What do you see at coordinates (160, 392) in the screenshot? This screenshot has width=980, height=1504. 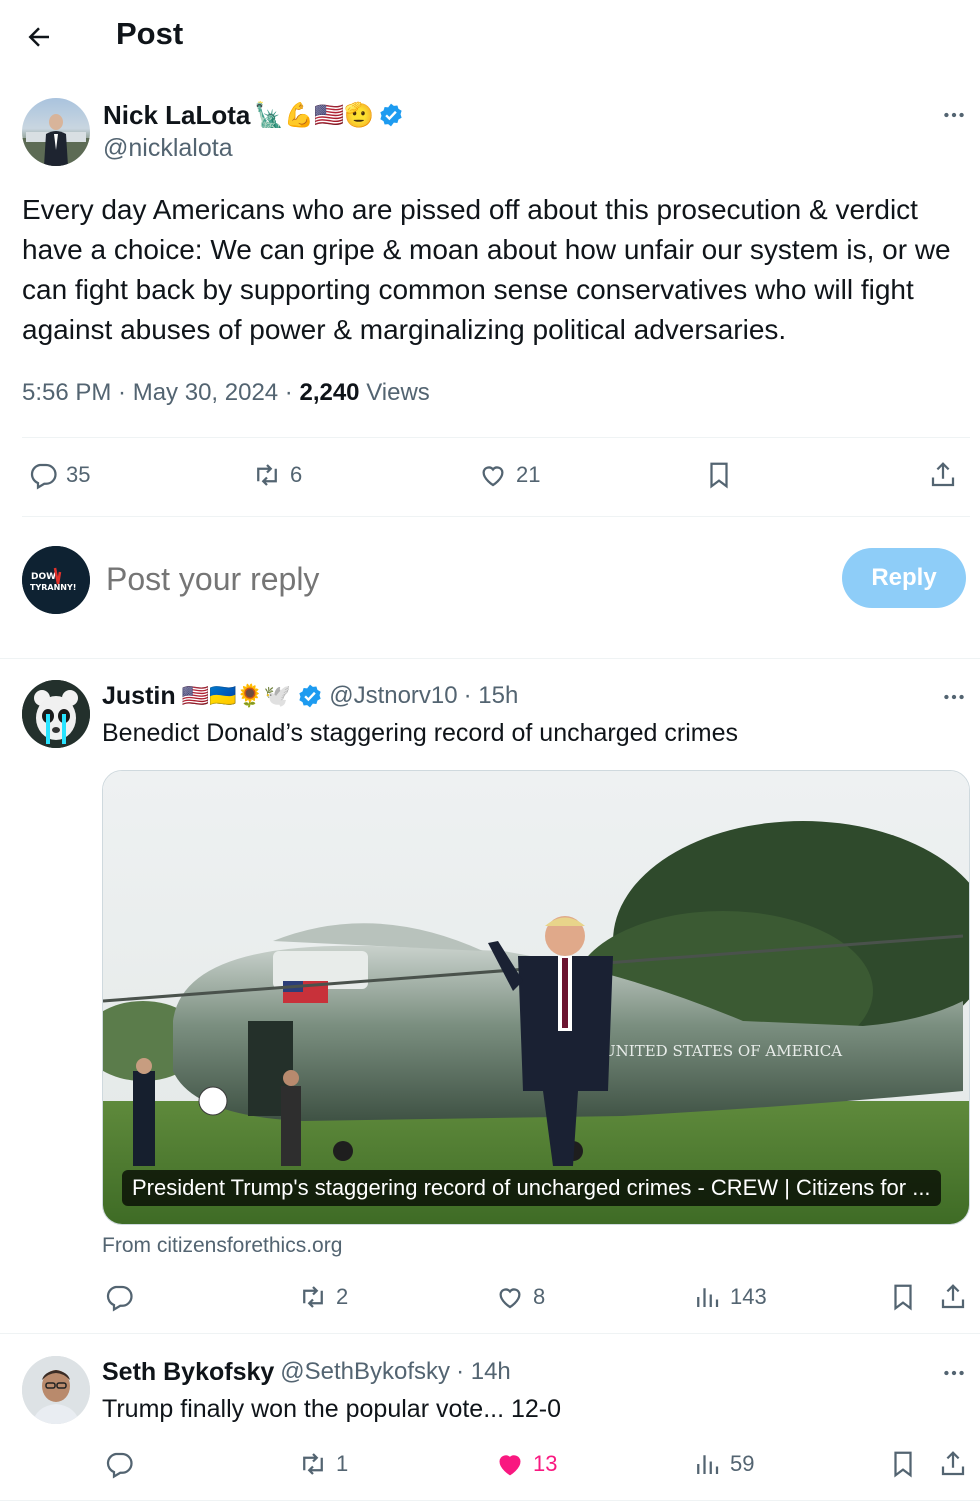 I see `post-timestamp: 5:56 PM · May 30, 2024 ·` at bounding box center [160, 392].